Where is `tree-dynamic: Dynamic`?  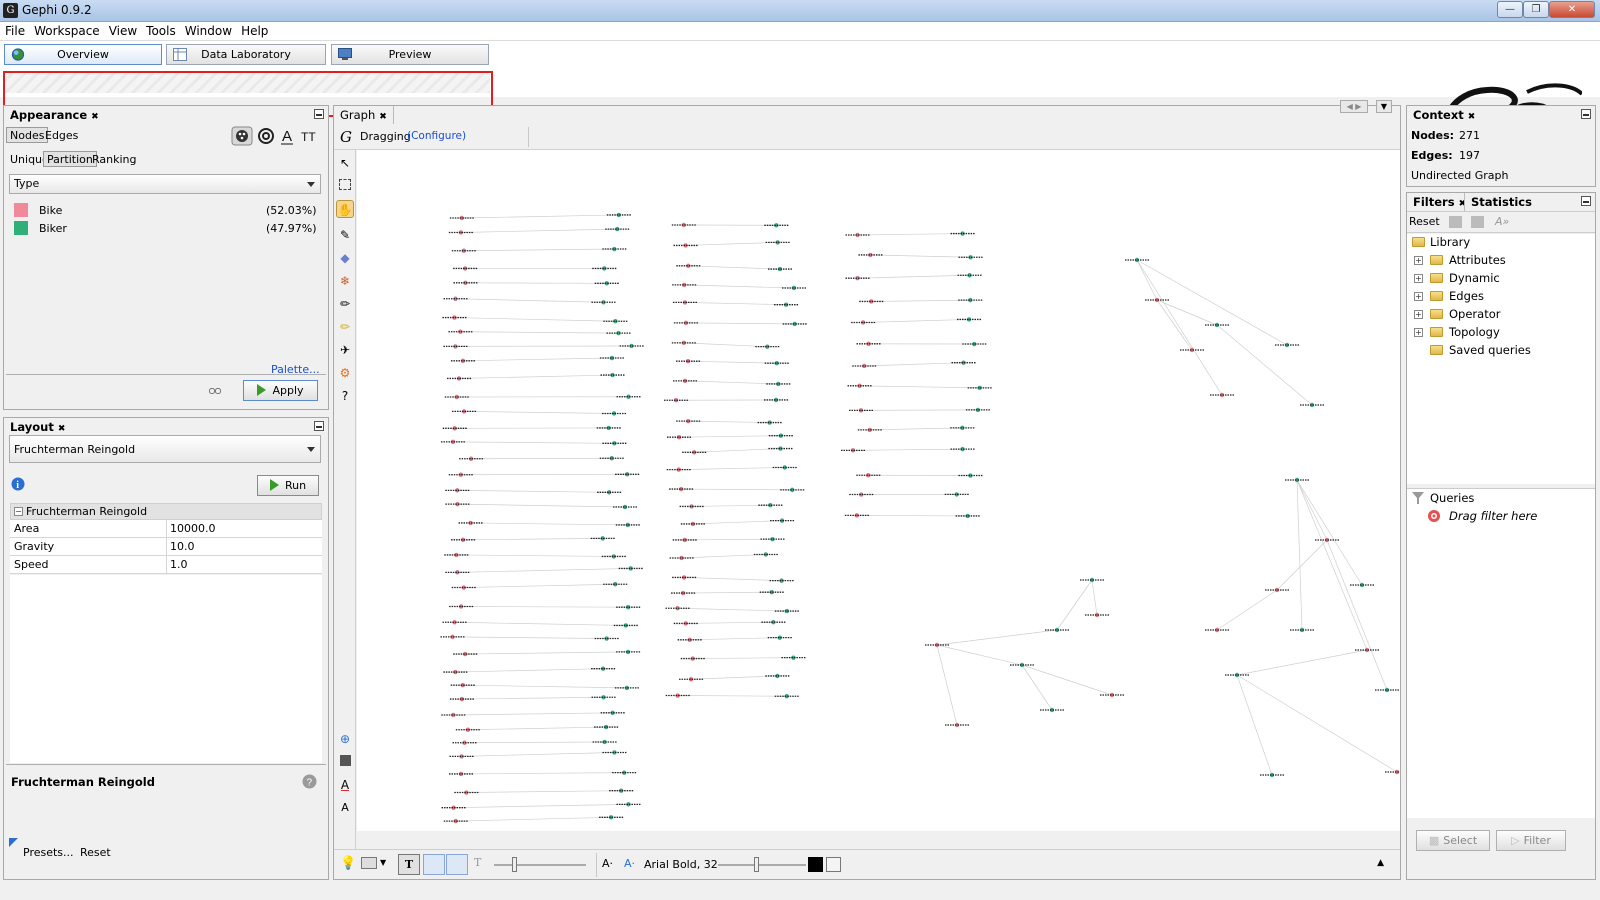 tree-dynamic: Dynamic is located at coordinates (1474, 279).